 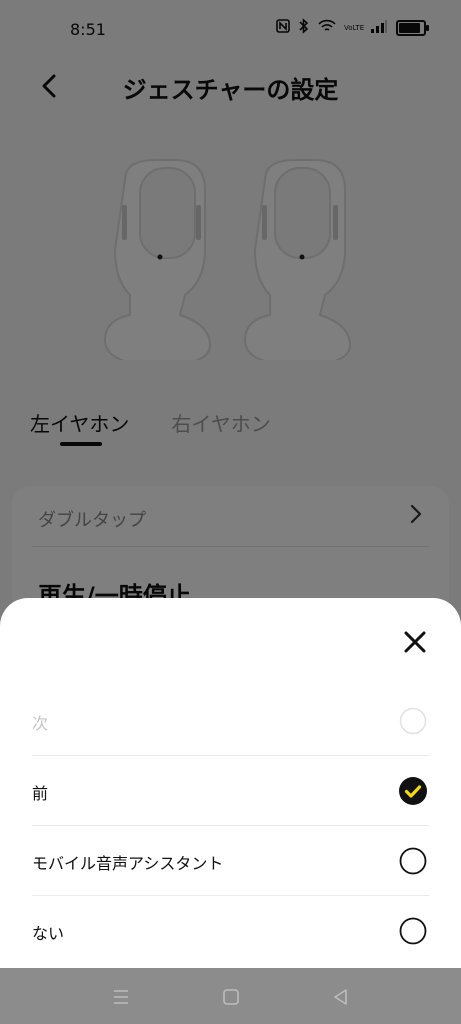 What do you see at coordinates (230, 721) in the screenshot?
I see `option-next: 次` at bounding box center [230, 721].